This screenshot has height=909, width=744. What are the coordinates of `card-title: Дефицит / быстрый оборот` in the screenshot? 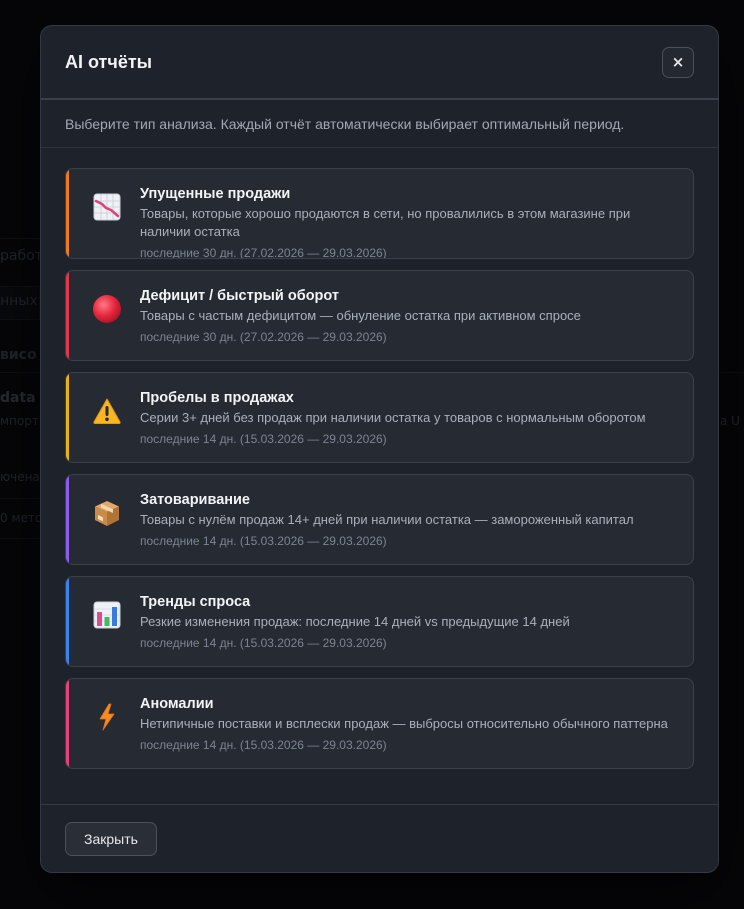 It's located at (239, 296).